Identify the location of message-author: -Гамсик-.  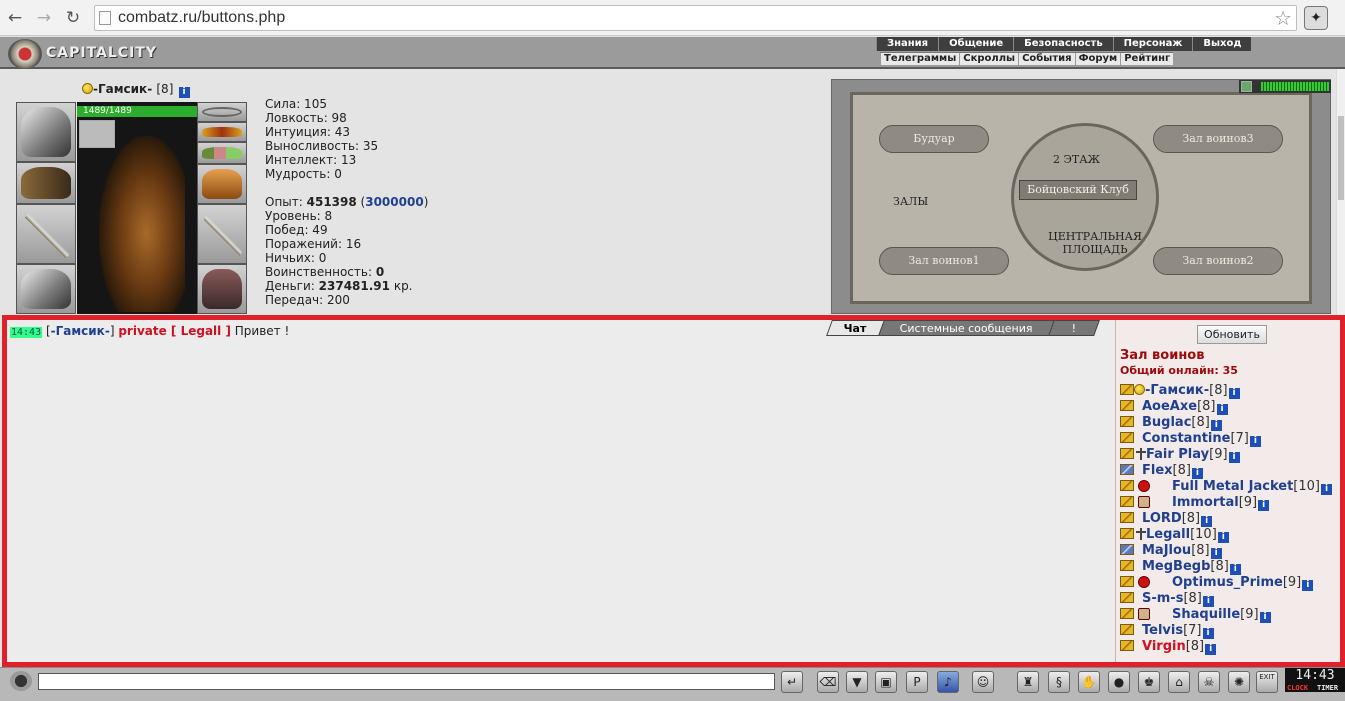
(80, 331).